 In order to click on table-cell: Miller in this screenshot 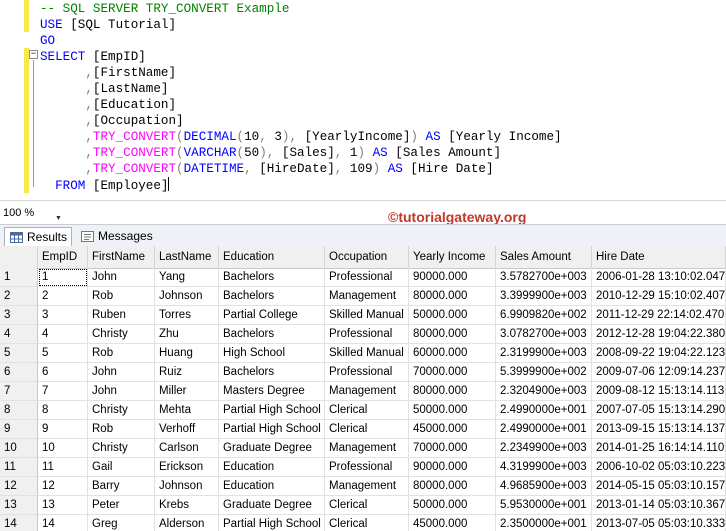, I will do `click(187, 391)`.